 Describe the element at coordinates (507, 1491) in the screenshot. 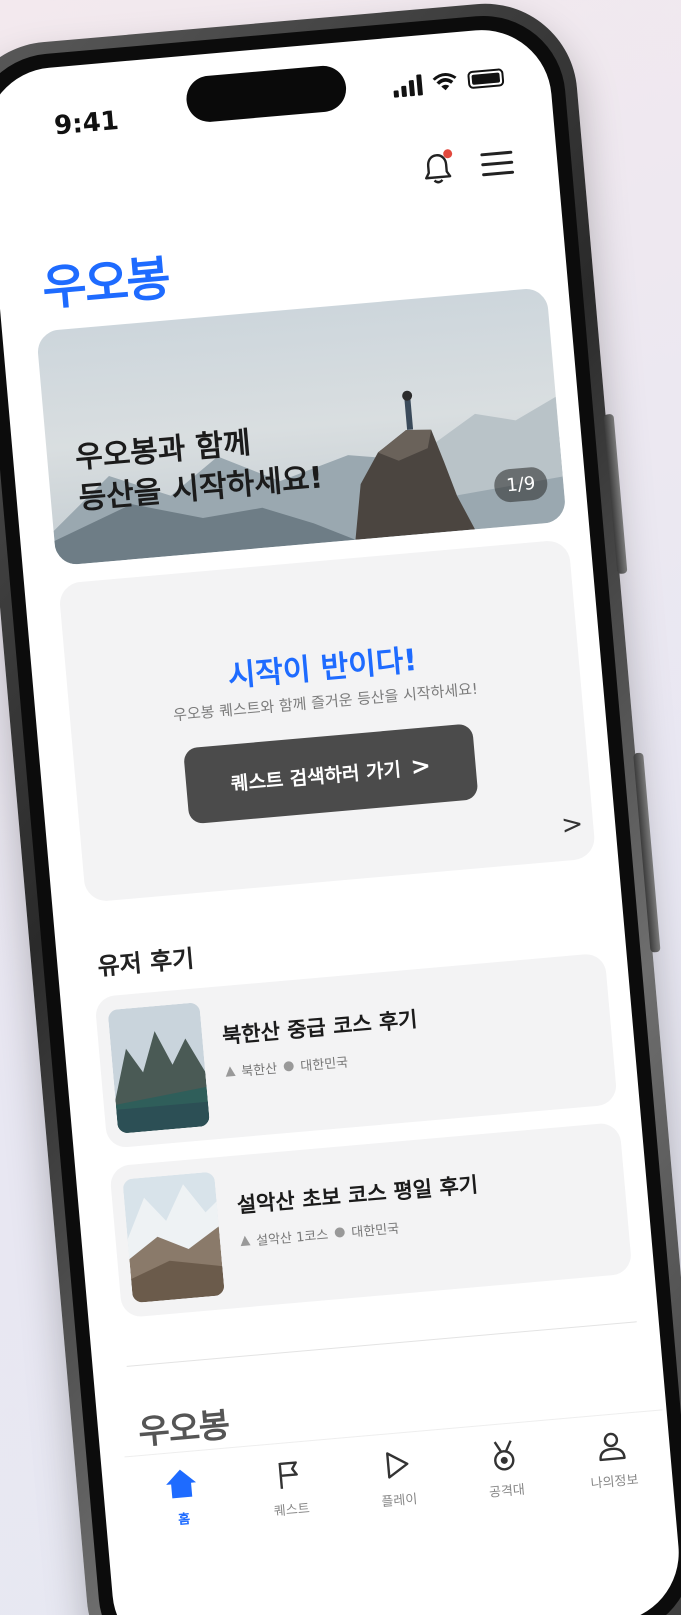

I see `tab-label: 공격대` at that location.